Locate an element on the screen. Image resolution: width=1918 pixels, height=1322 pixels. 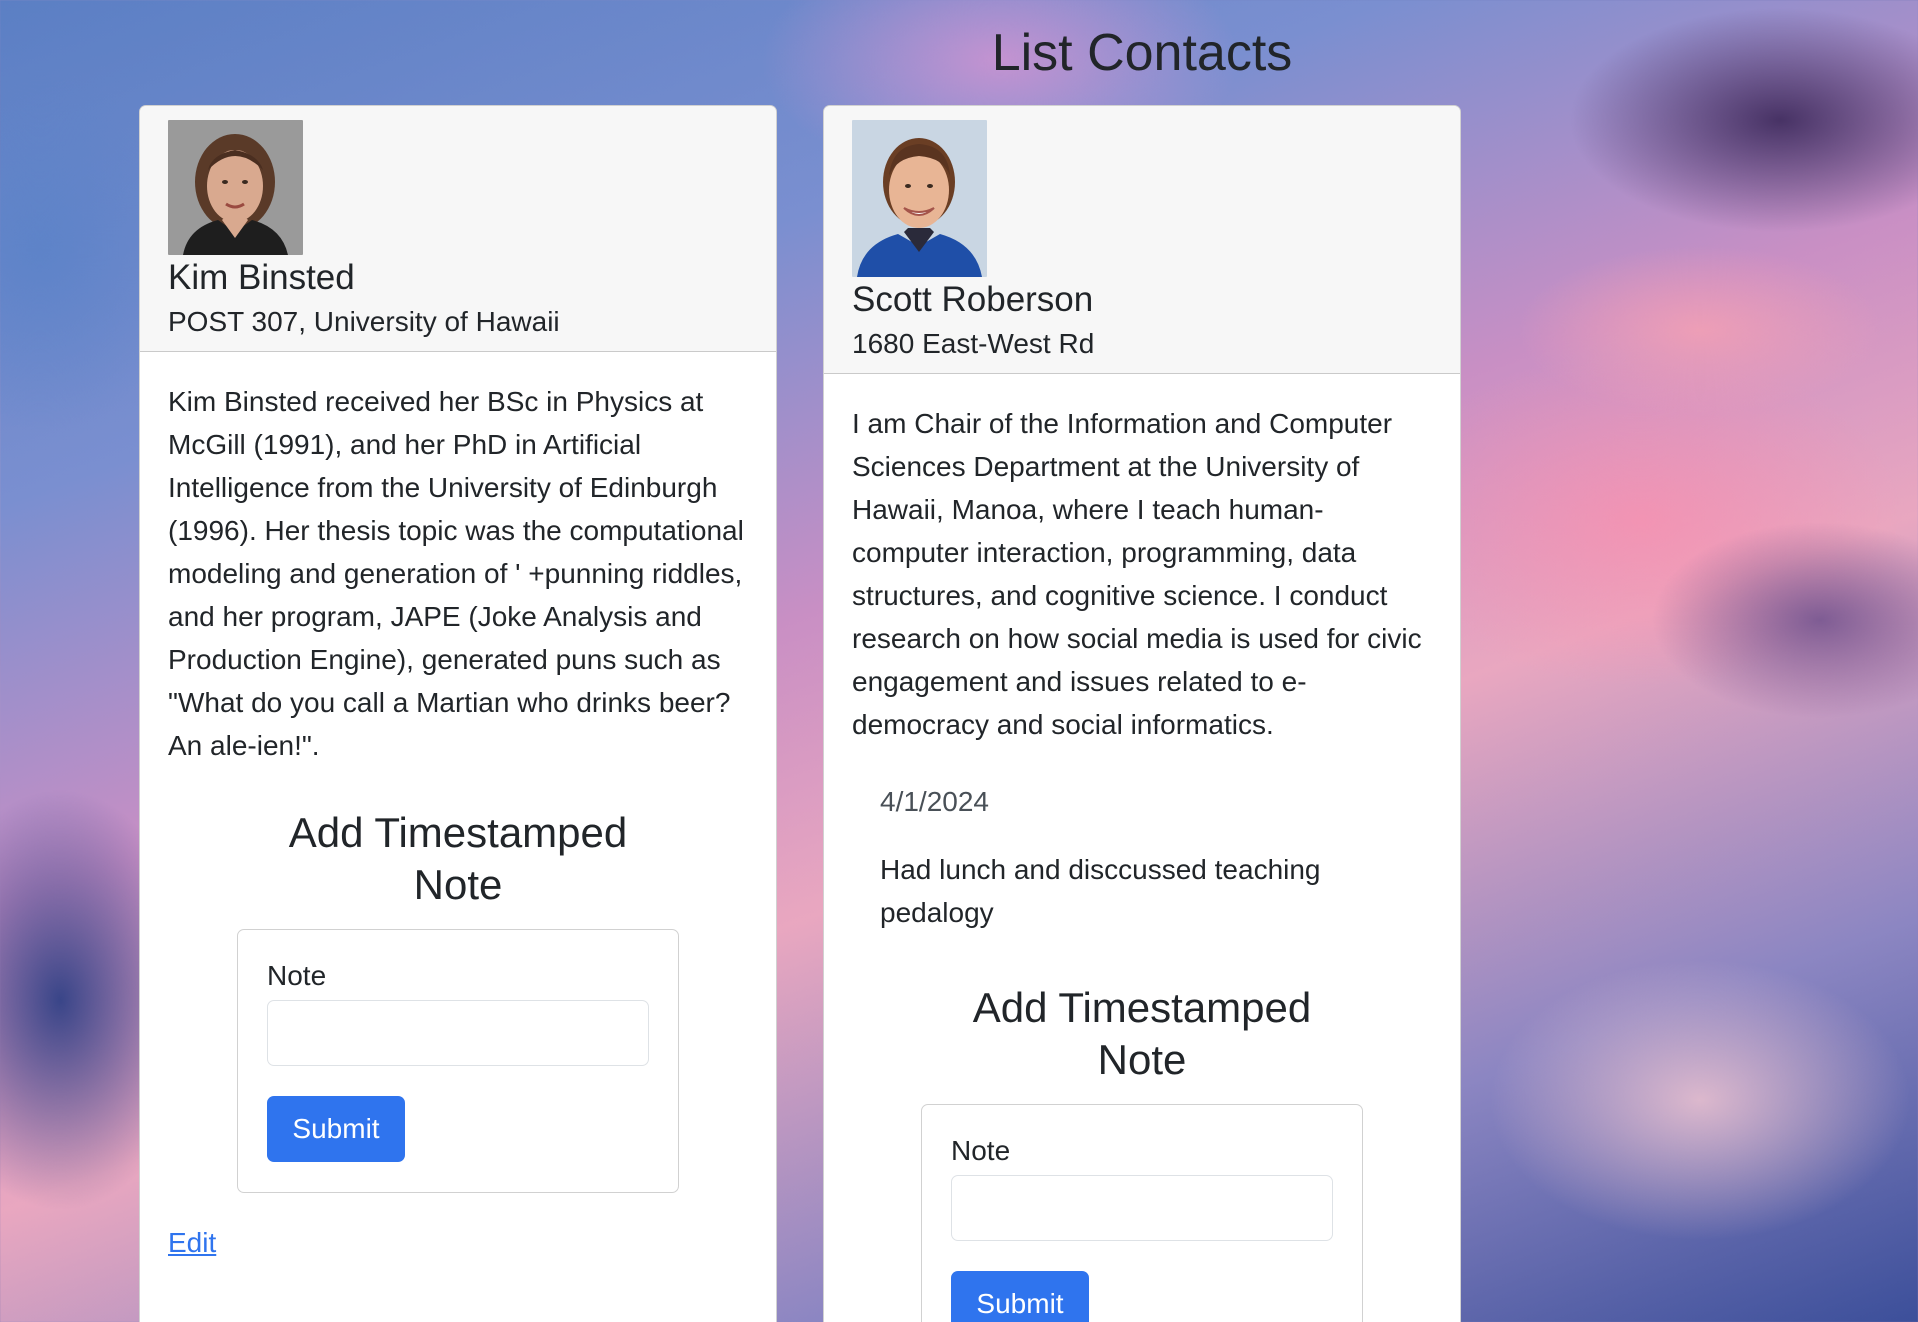
edit-link: Edit is located at coordinates (192, 1243).